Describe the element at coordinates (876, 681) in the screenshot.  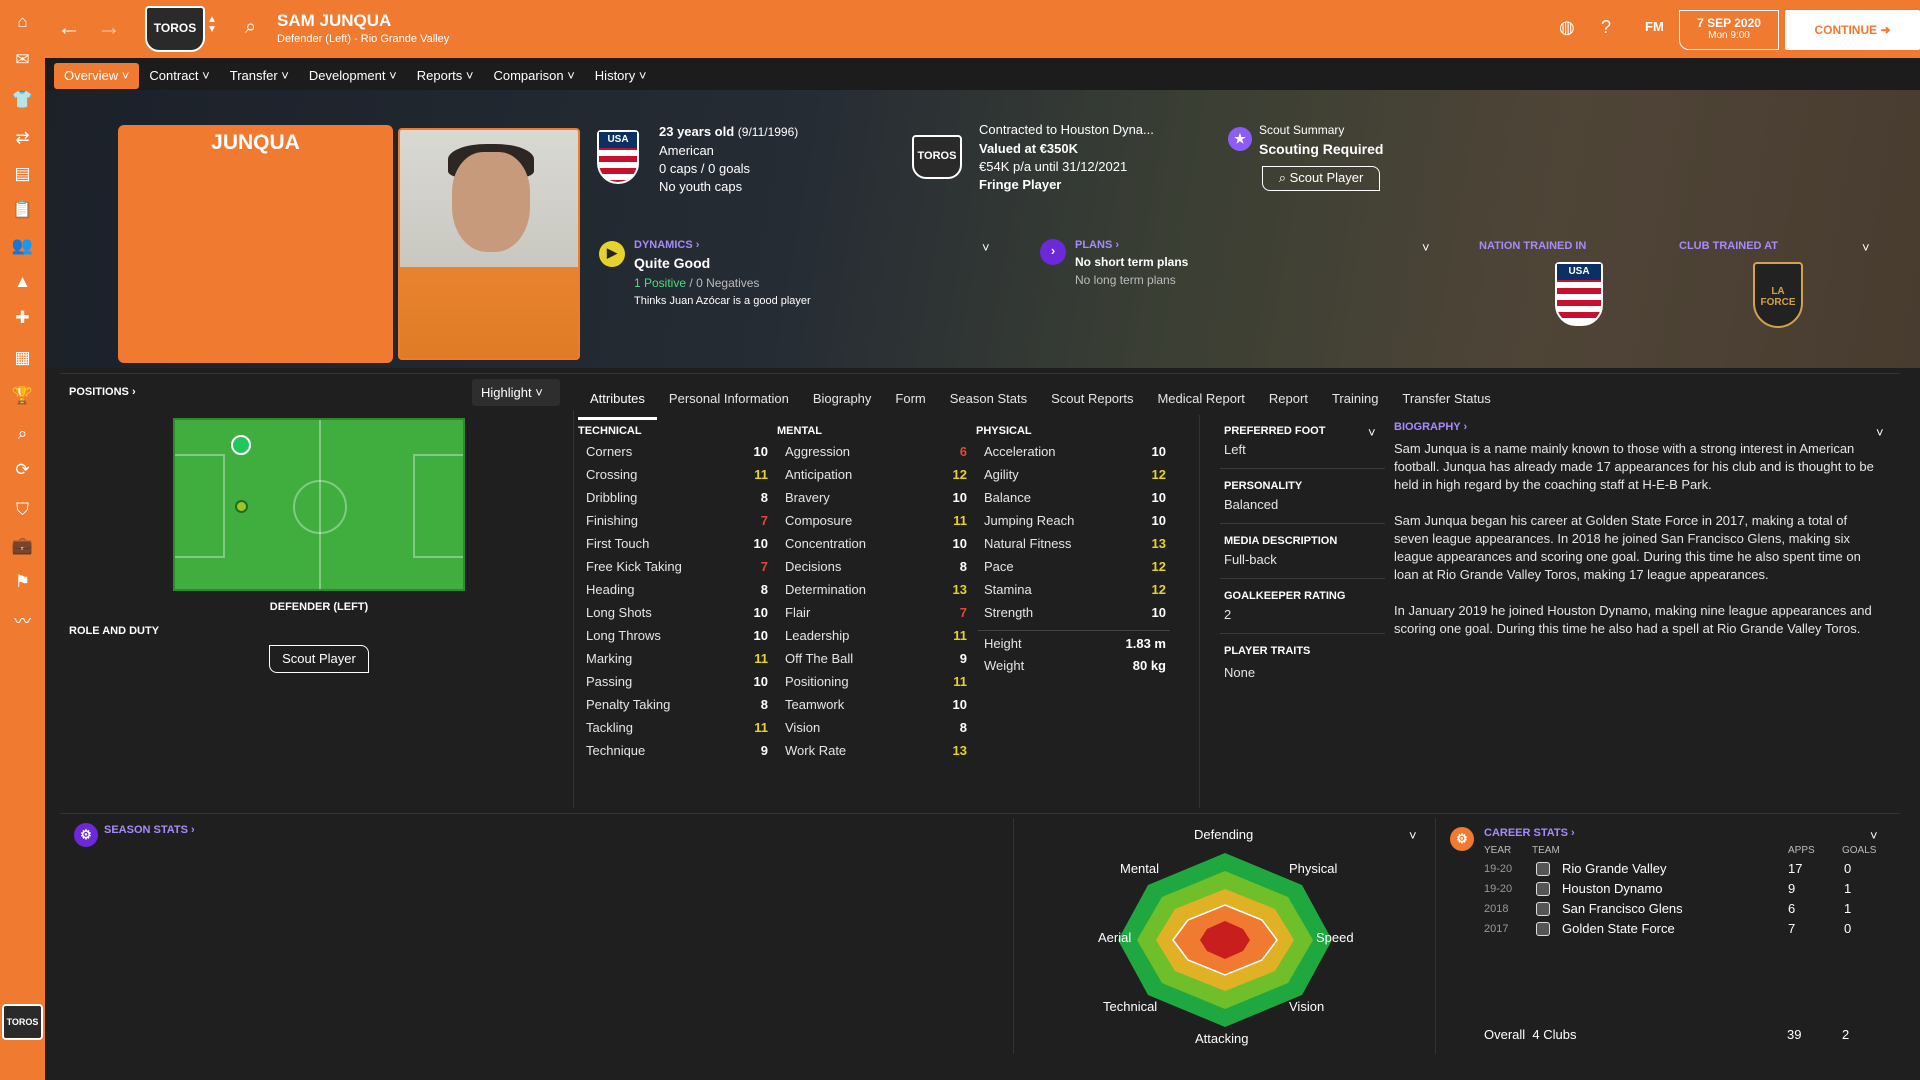
I see `attribute-row: Positioning 11` at that location.